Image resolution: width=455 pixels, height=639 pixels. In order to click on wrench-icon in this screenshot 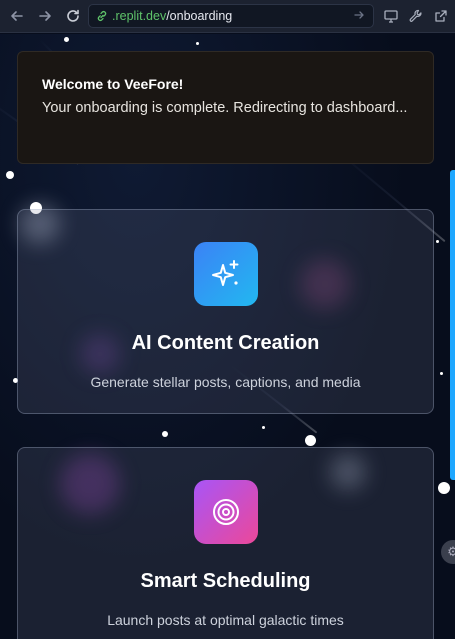, I will do `click(416, 16)`.